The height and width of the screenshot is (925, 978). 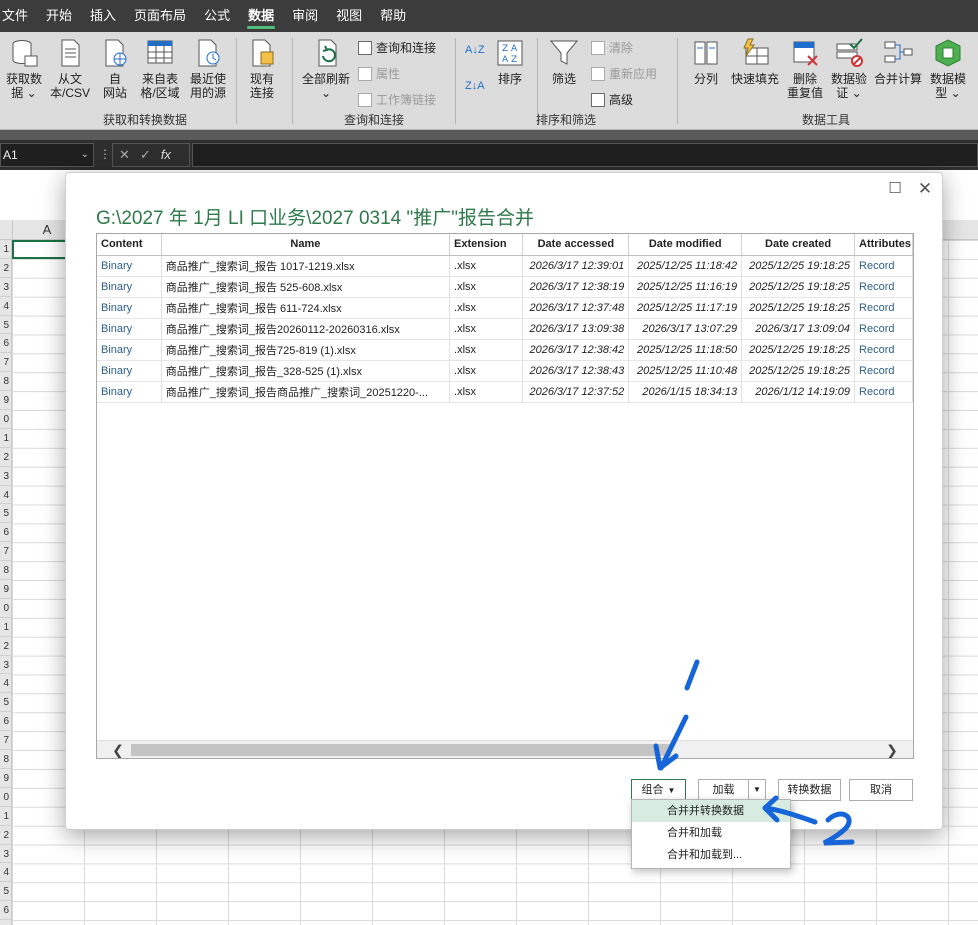 I want to click on tab-home: 开始, so click(x=59, y=16).